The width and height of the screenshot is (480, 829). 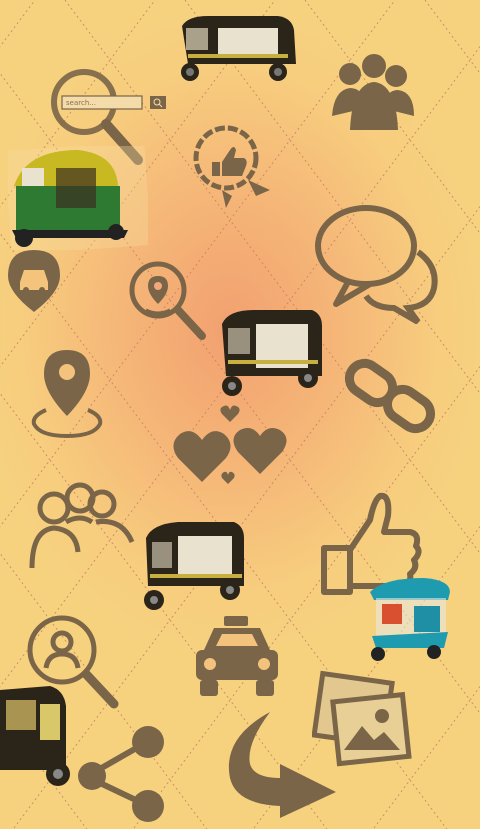 What do you see at coordinates (390, 396) in the screenshot?
I see `link-chain-icon` at bounding box center [390, 396].